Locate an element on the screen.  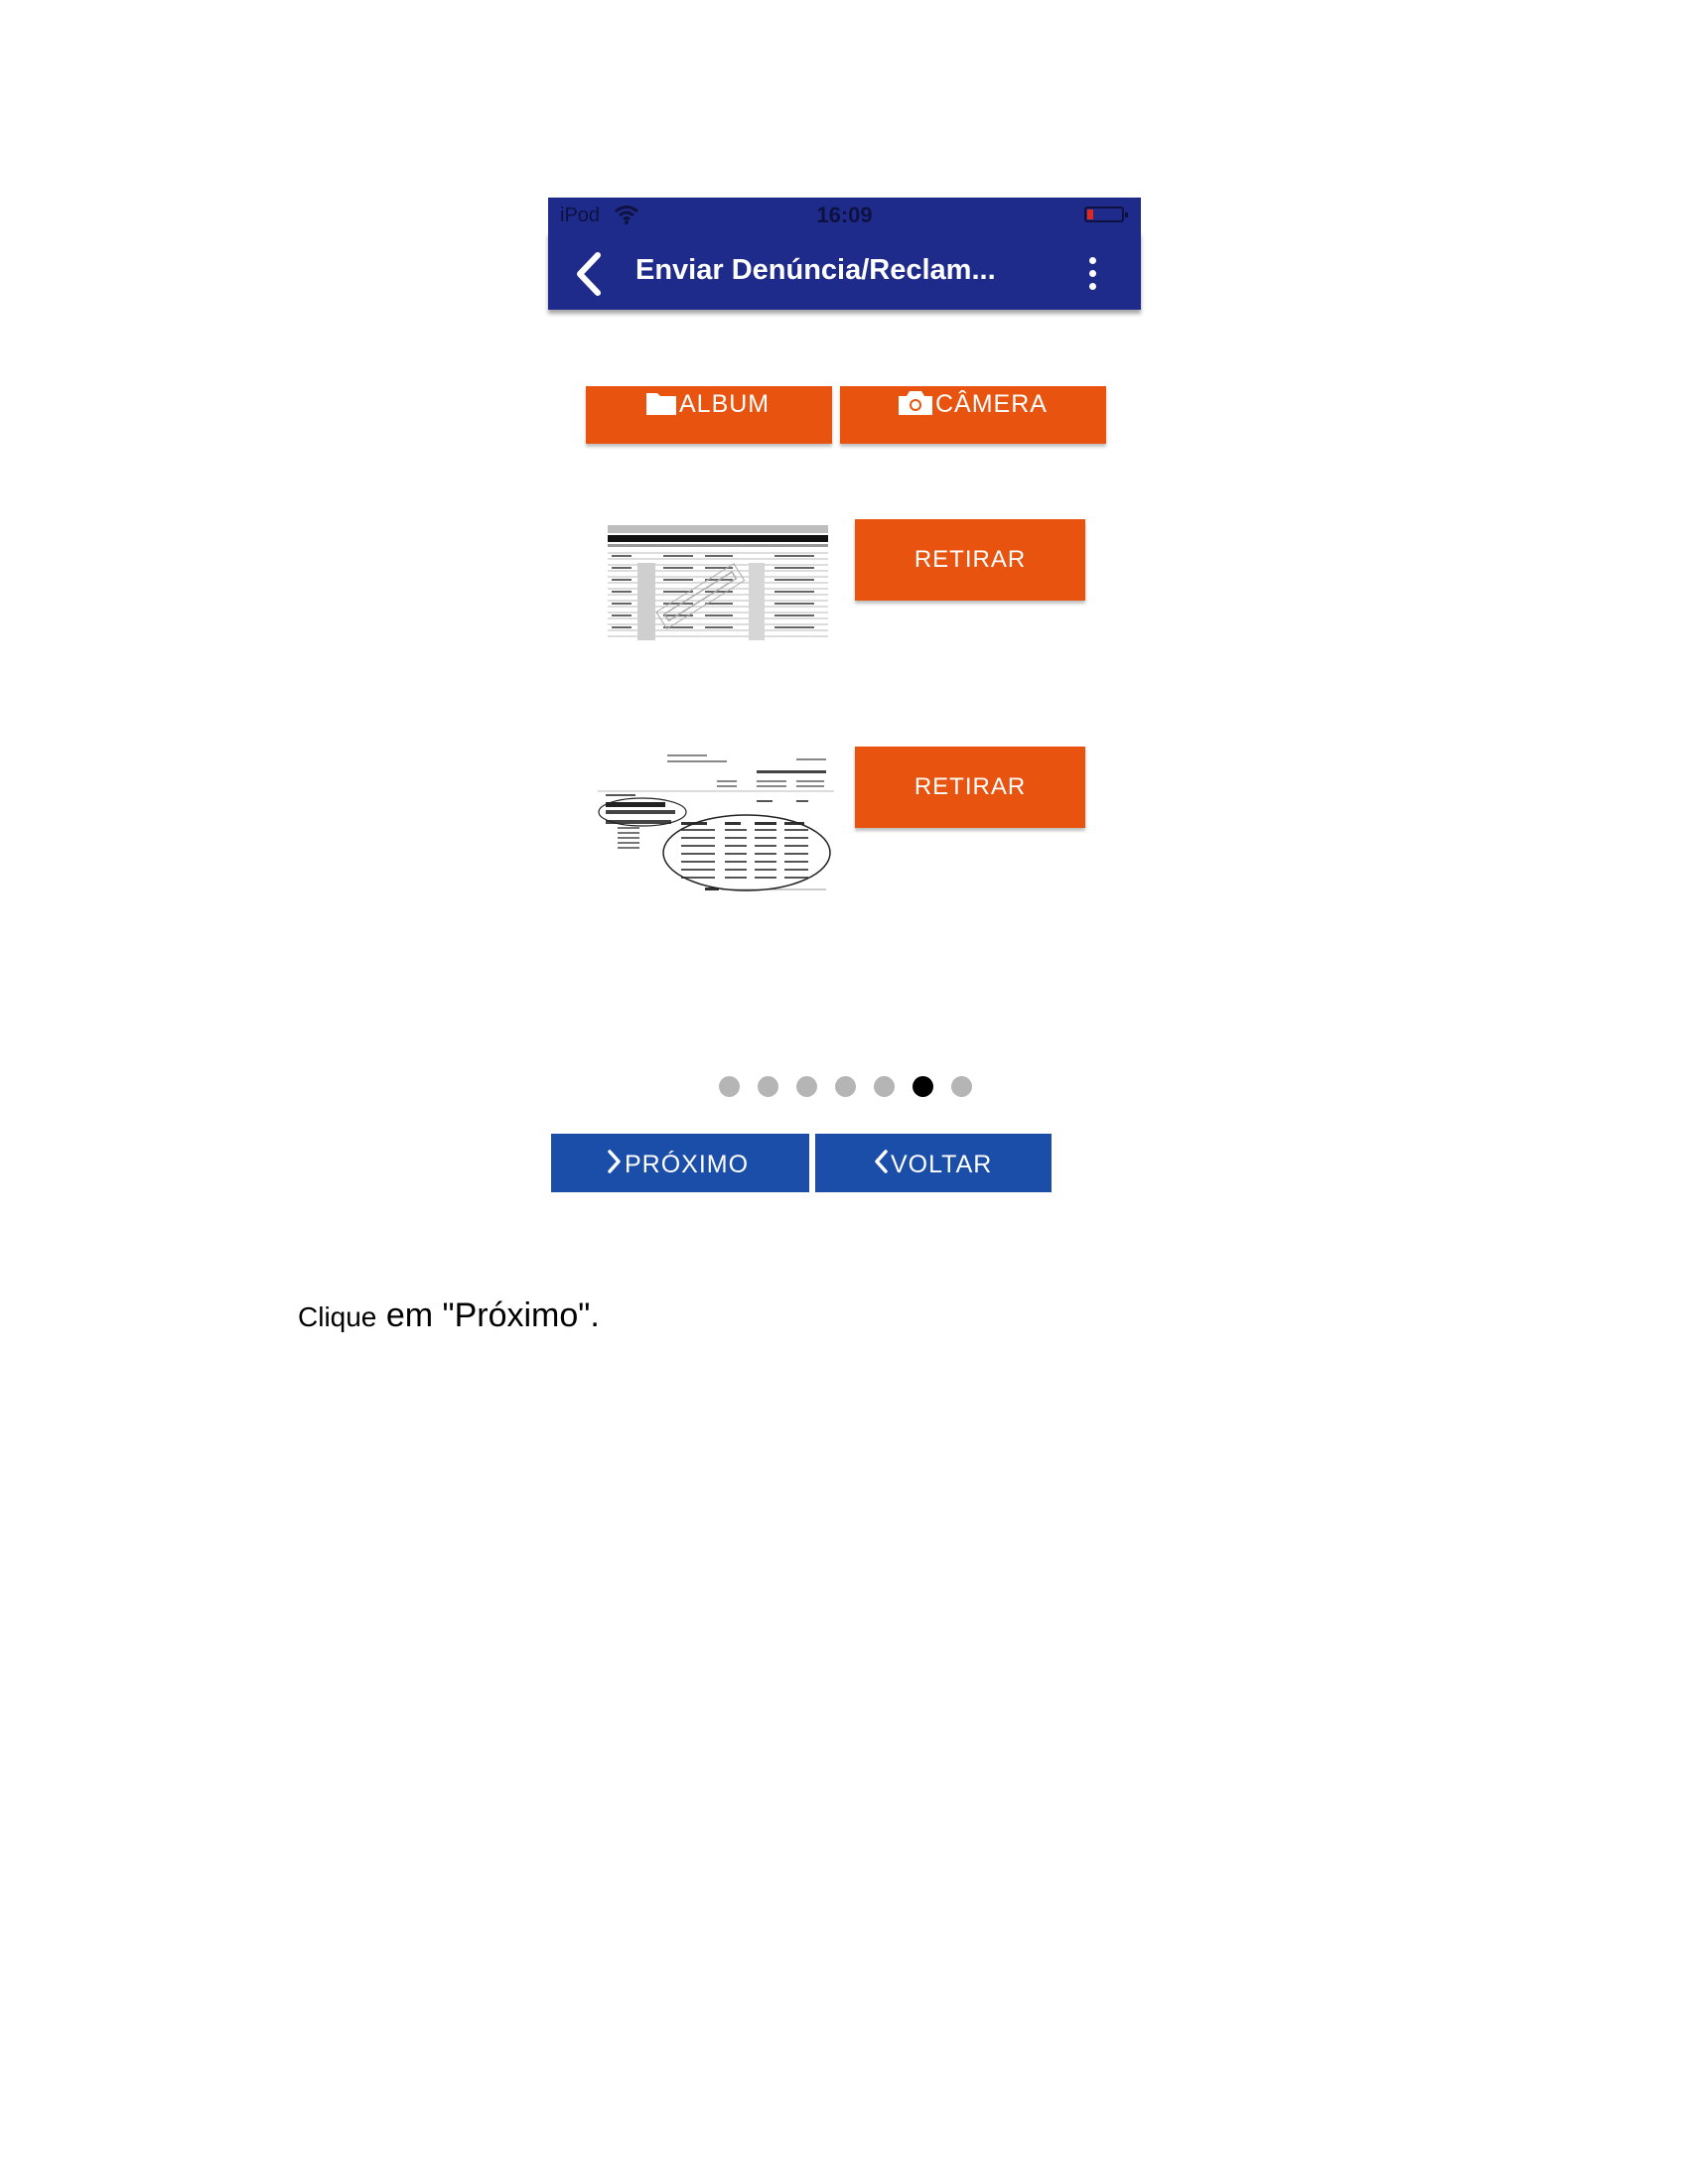
status-time: 16:09 is located at coordinates (844, 215).